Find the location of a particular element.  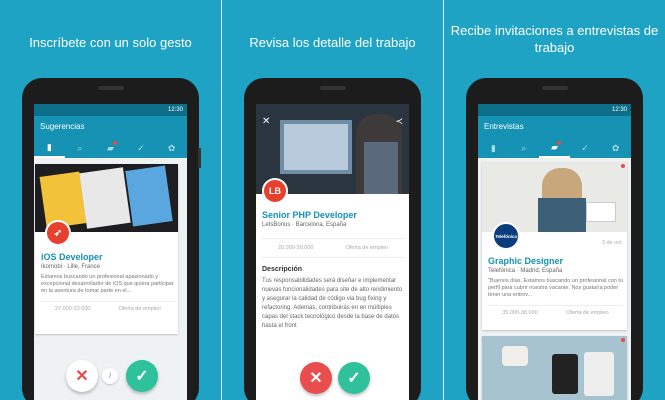

company-location: Ikomobi · Lille, France is located at coordinates (71, 267).